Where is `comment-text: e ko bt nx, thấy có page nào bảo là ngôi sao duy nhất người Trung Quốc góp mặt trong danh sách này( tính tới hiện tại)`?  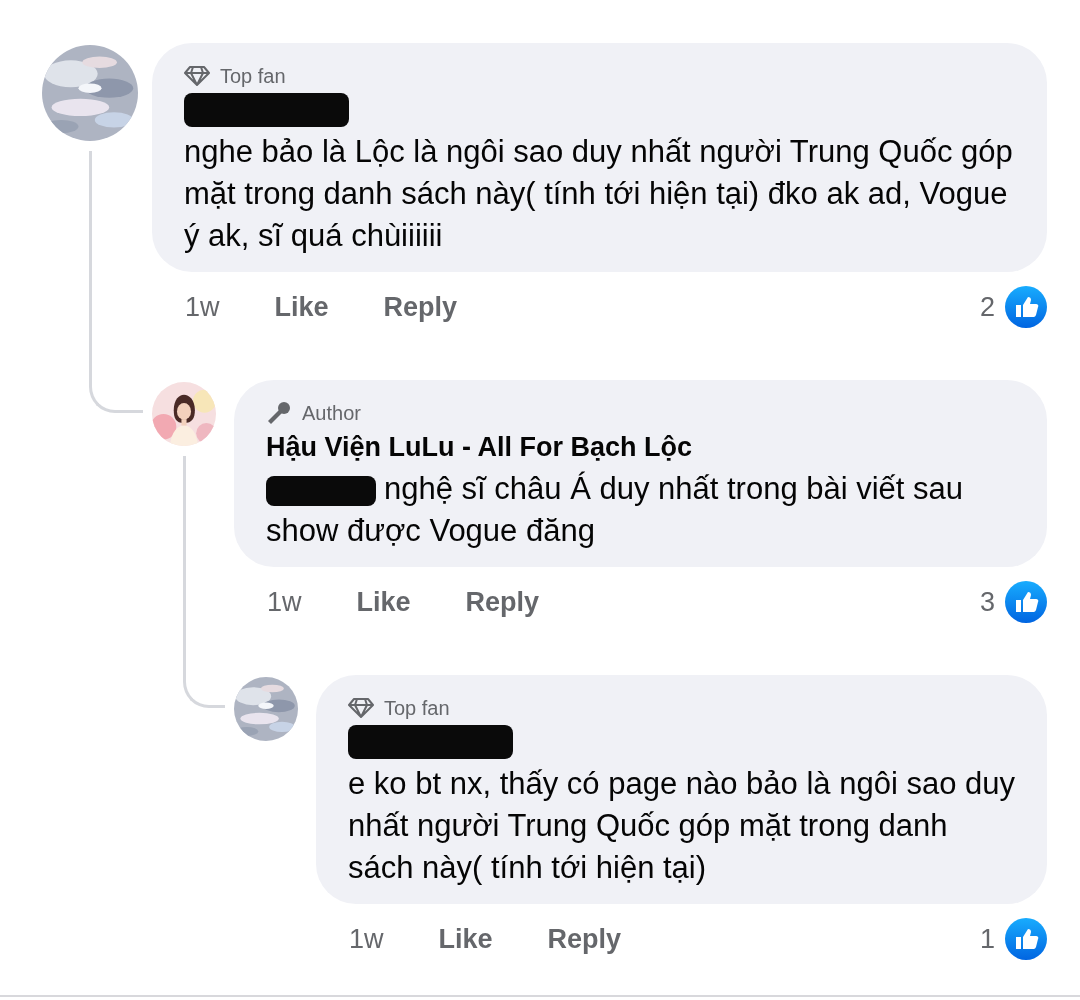 comment-text: e ko bt nx, thấy có page nào bảo là ngôi sao duy nhất người Trung Quốc góp mặt trong danh sách này( tính tới hiện tại) is located at coordinates (681, 825).